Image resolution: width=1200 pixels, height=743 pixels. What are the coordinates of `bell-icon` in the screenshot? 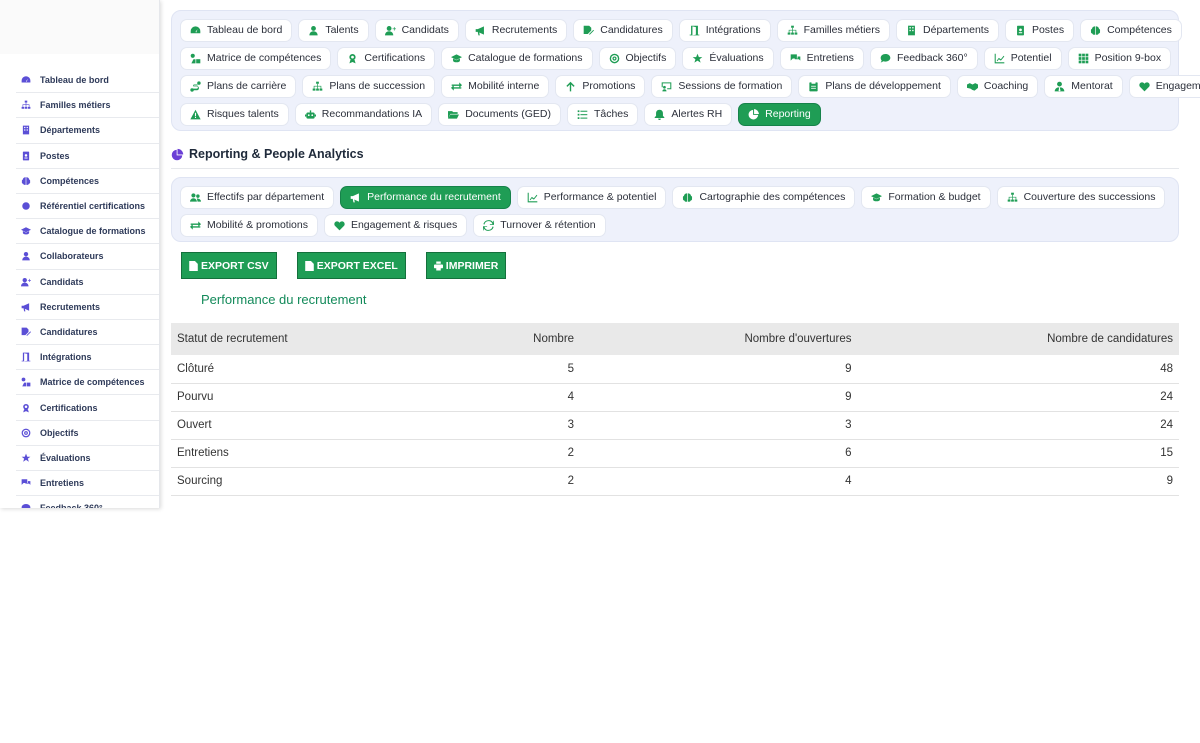 It's located at (659, 114).